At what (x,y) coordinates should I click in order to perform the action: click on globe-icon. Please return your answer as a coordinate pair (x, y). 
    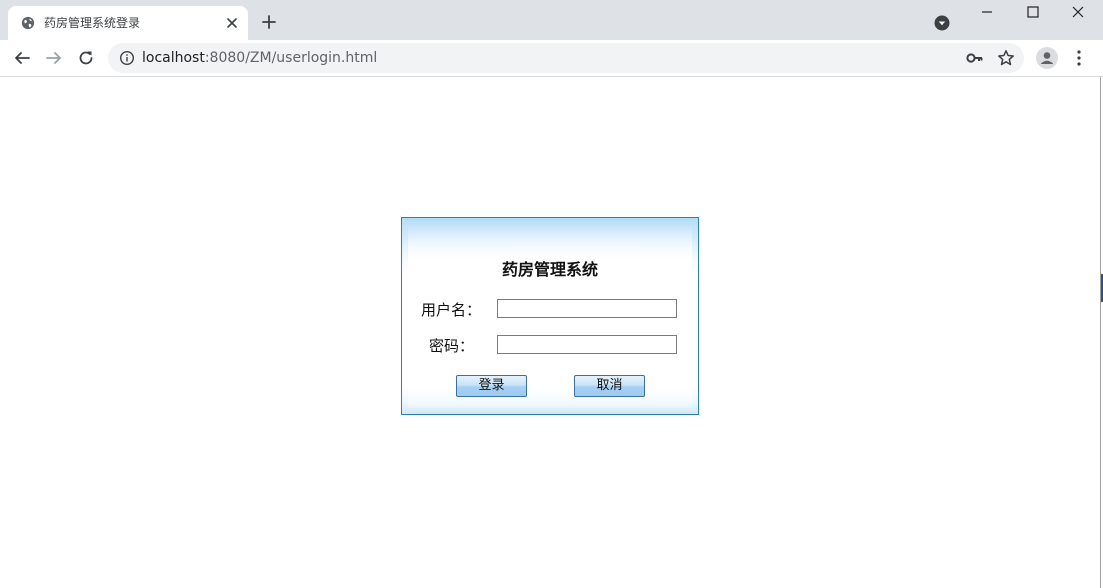
    Looking at the image, I should click on (28, 23).